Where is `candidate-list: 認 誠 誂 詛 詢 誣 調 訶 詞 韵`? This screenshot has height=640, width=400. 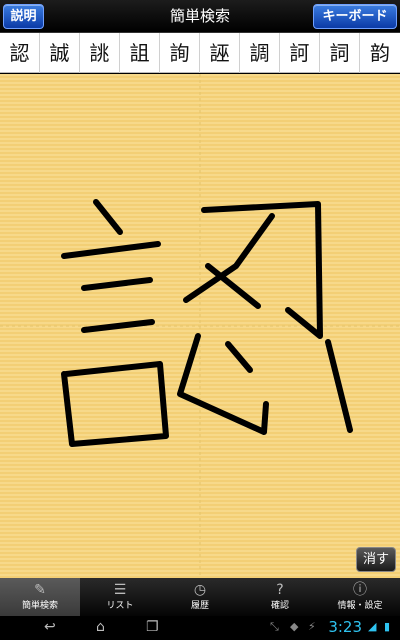 candidate-list: 認 誠 誂 詛 詢 誣 調 訶 詞 韵 is located at coordinates (200, 53).